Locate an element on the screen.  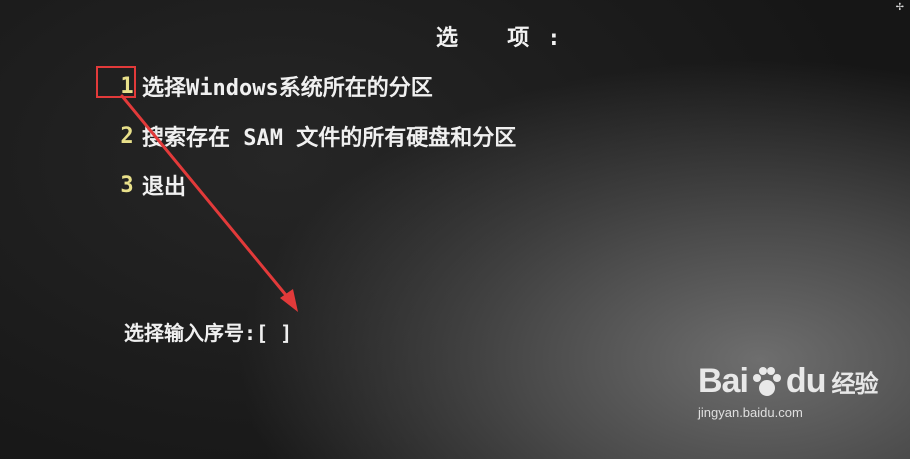
menu-item-number: 3 is located at coordinates (127, 185).